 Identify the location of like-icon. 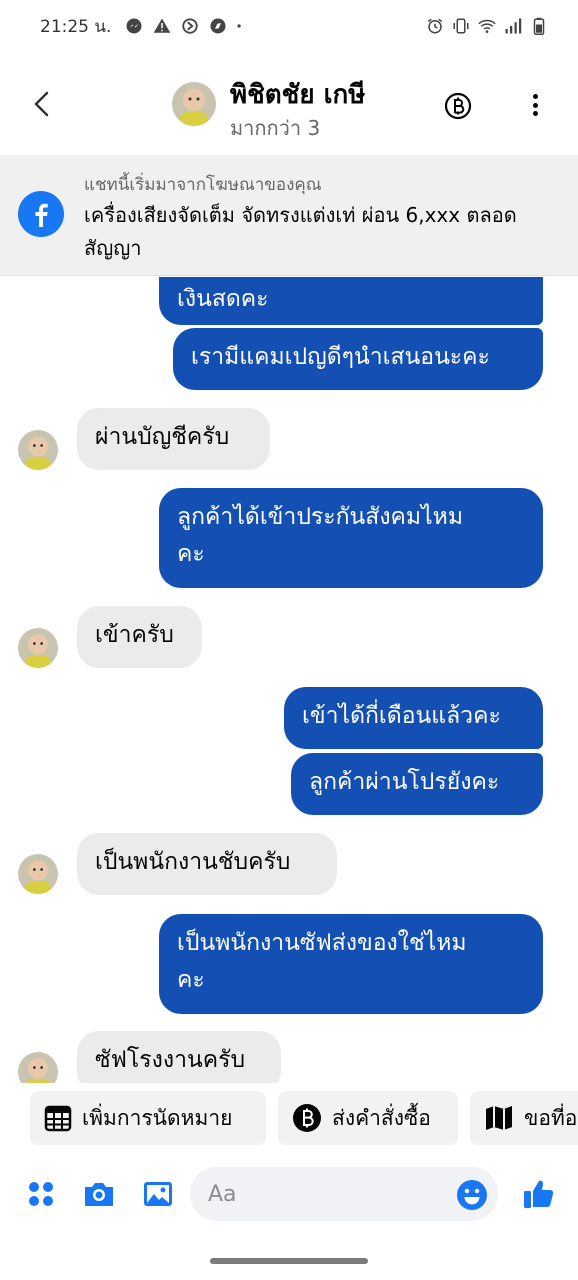
(539, 1194).